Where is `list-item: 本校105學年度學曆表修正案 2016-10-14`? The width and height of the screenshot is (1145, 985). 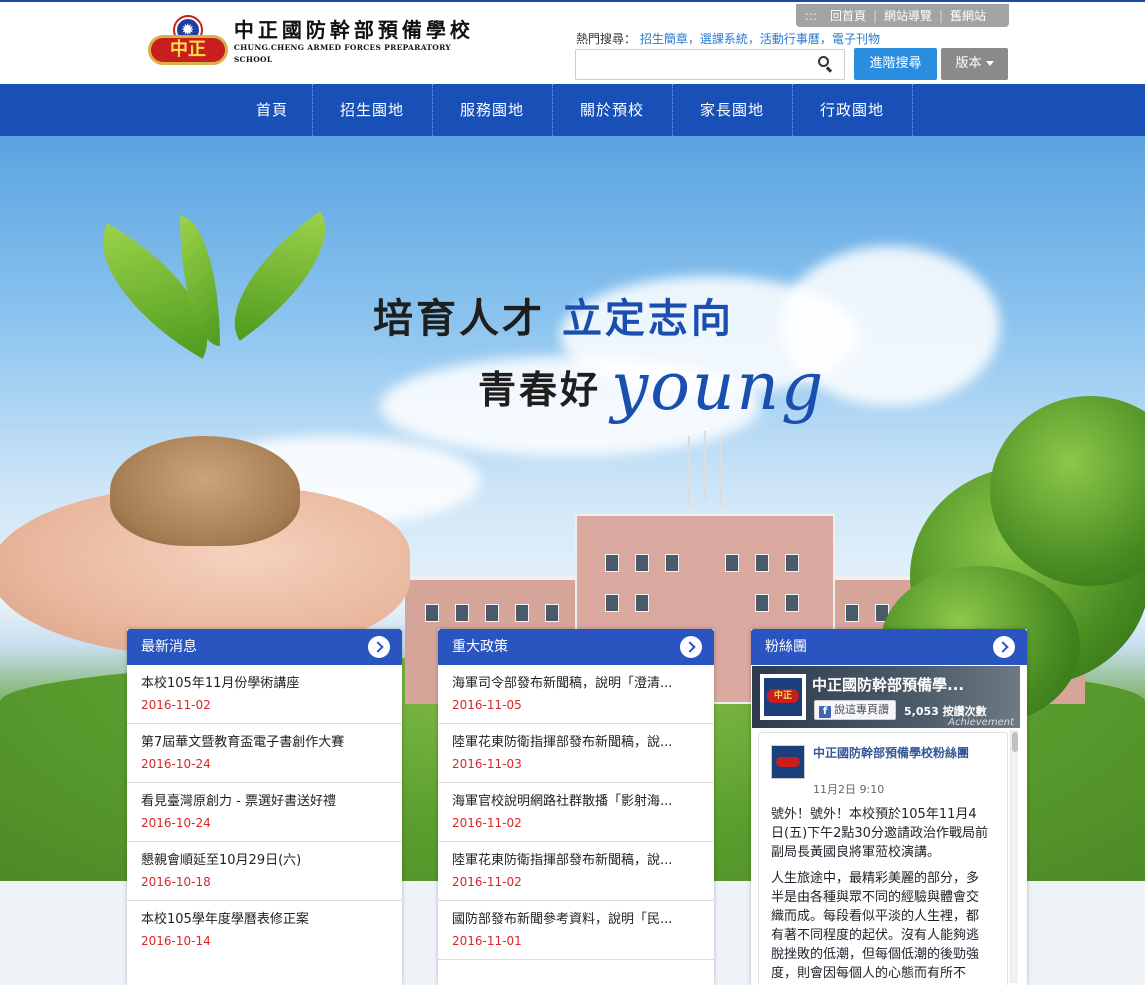 list-item: 本校105學年度學曆表修正案 2016-10-14 is located at coordinates (264, 930).